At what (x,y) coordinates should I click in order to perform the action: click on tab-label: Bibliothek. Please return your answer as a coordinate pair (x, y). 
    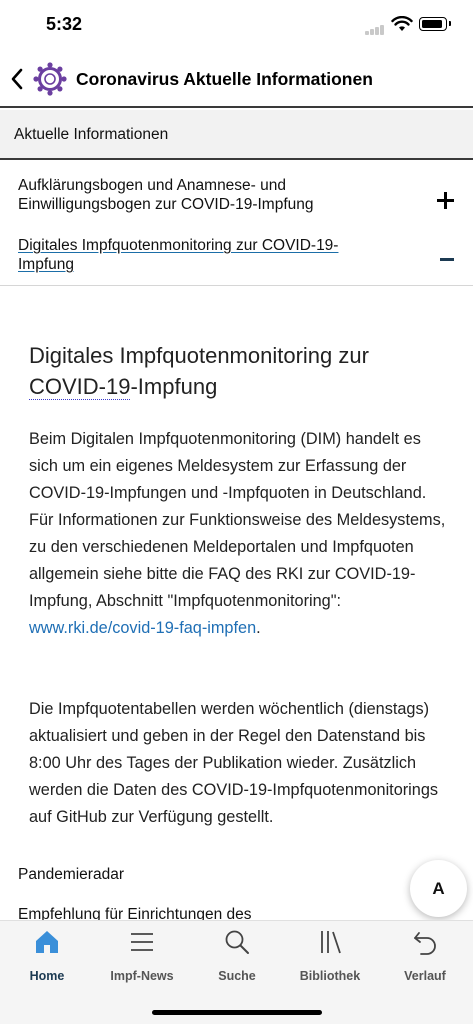
    Looking at the image, I should click on (330, 976).